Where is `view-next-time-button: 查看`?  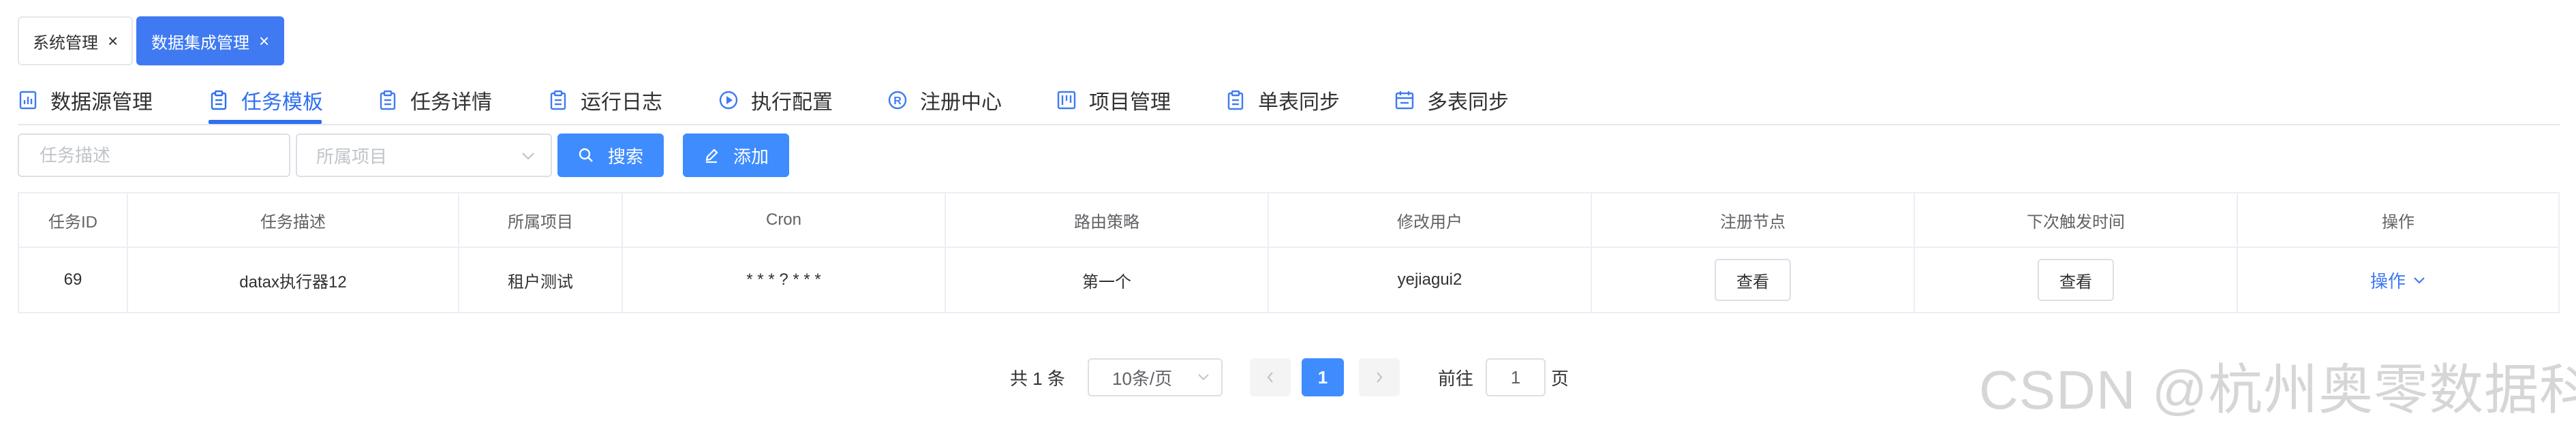
view-next-time-button: 查看 is located at coordinates (2076, 280).